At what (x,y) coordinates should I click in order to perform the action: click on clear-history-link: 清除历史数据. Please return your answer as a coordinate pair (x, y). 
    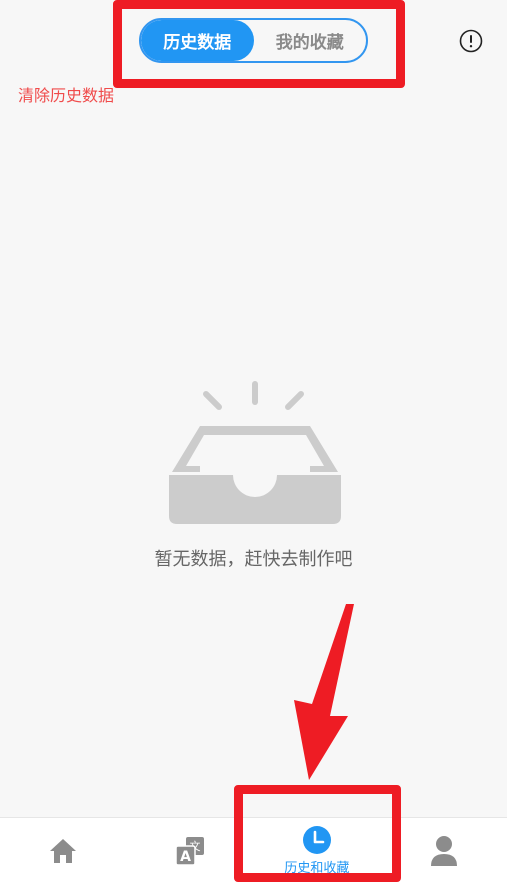
    Looking at the image, I should click on (66, 94).